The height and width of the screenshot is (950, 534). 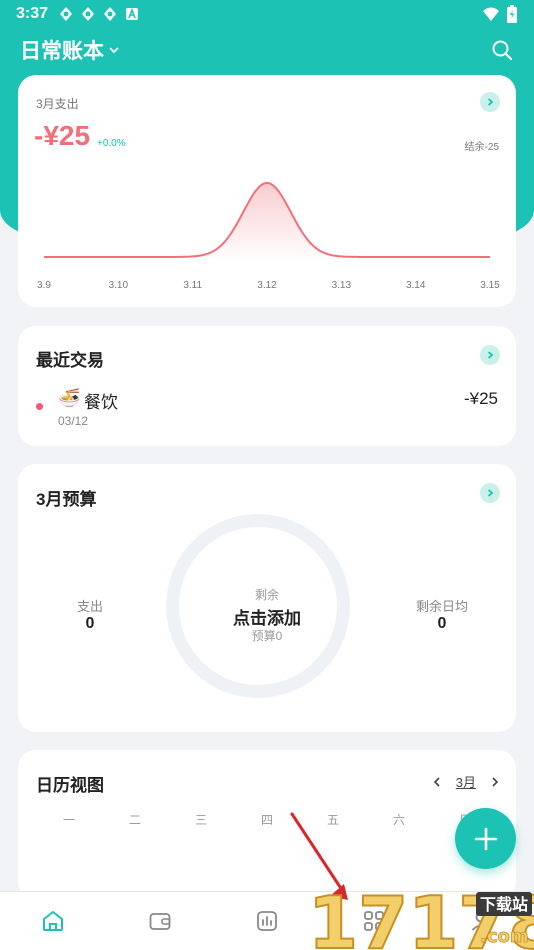 I want to click on chevron-left-icon, so click(x=437, y=782).